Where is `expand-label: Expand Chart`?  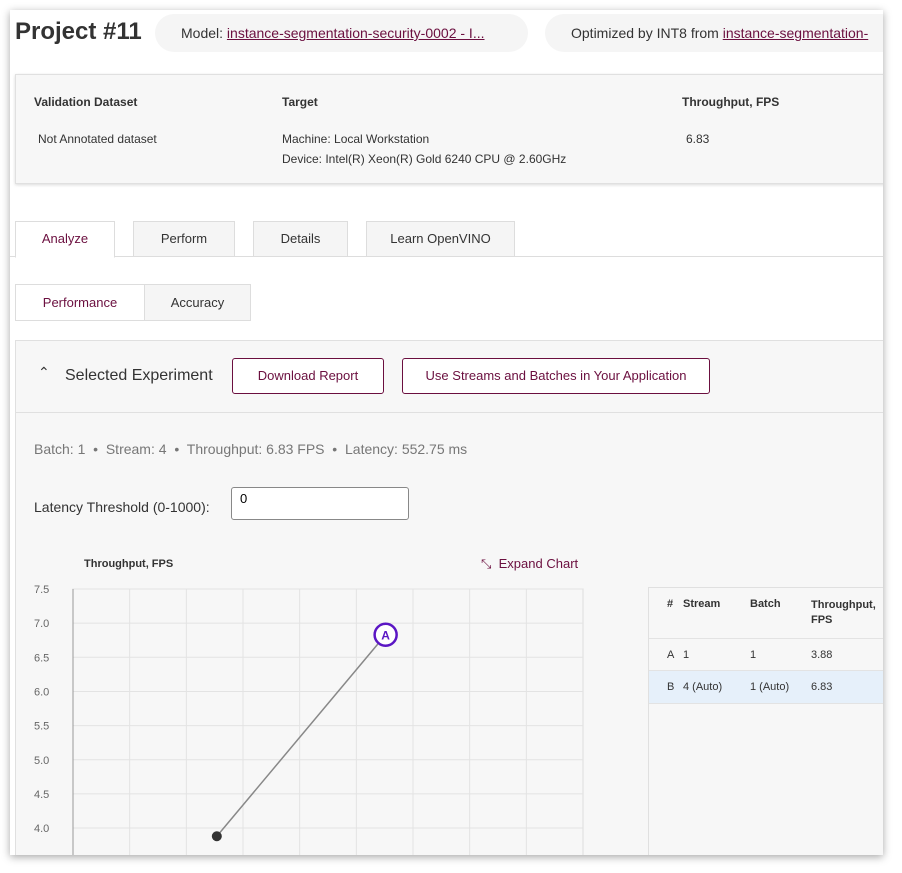
expand-label: Expand Chart is located at coordinates (538, 563).